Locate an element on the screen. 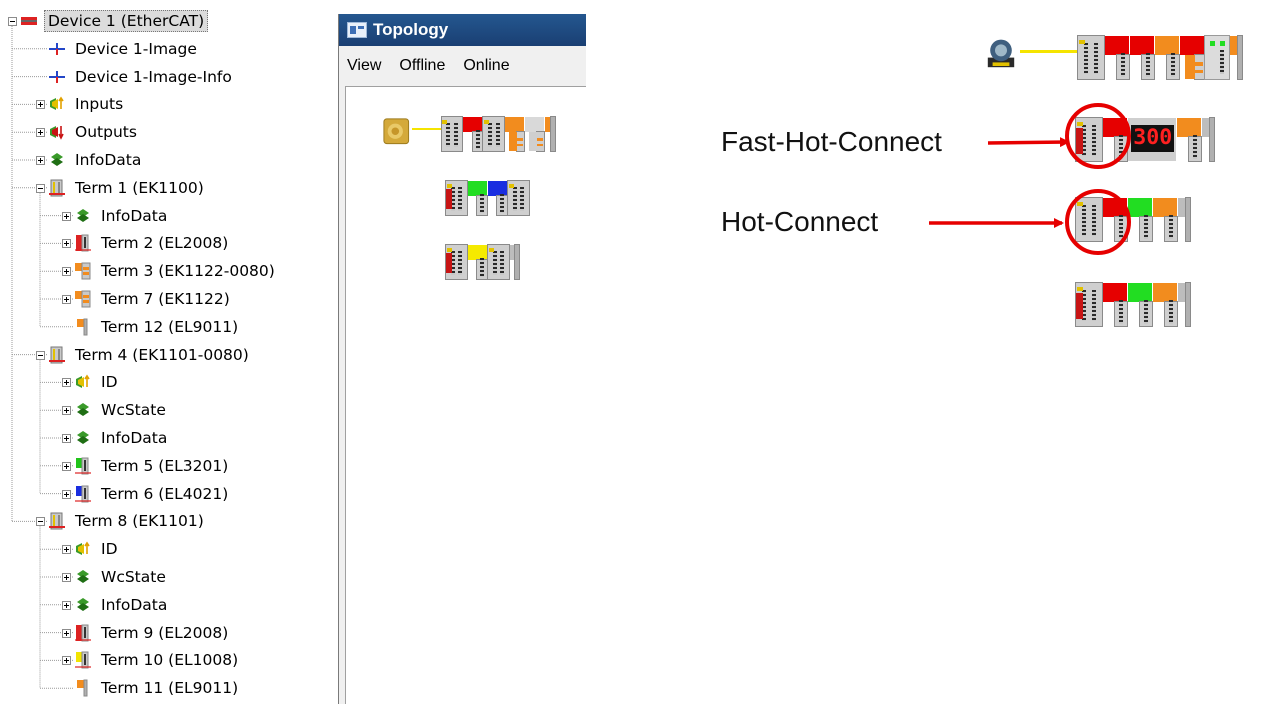 Image resolution: width=1277 pixels, height=704 pixels. tree-item: Term 5 (EL3201) is located at coordinates (152, 466).